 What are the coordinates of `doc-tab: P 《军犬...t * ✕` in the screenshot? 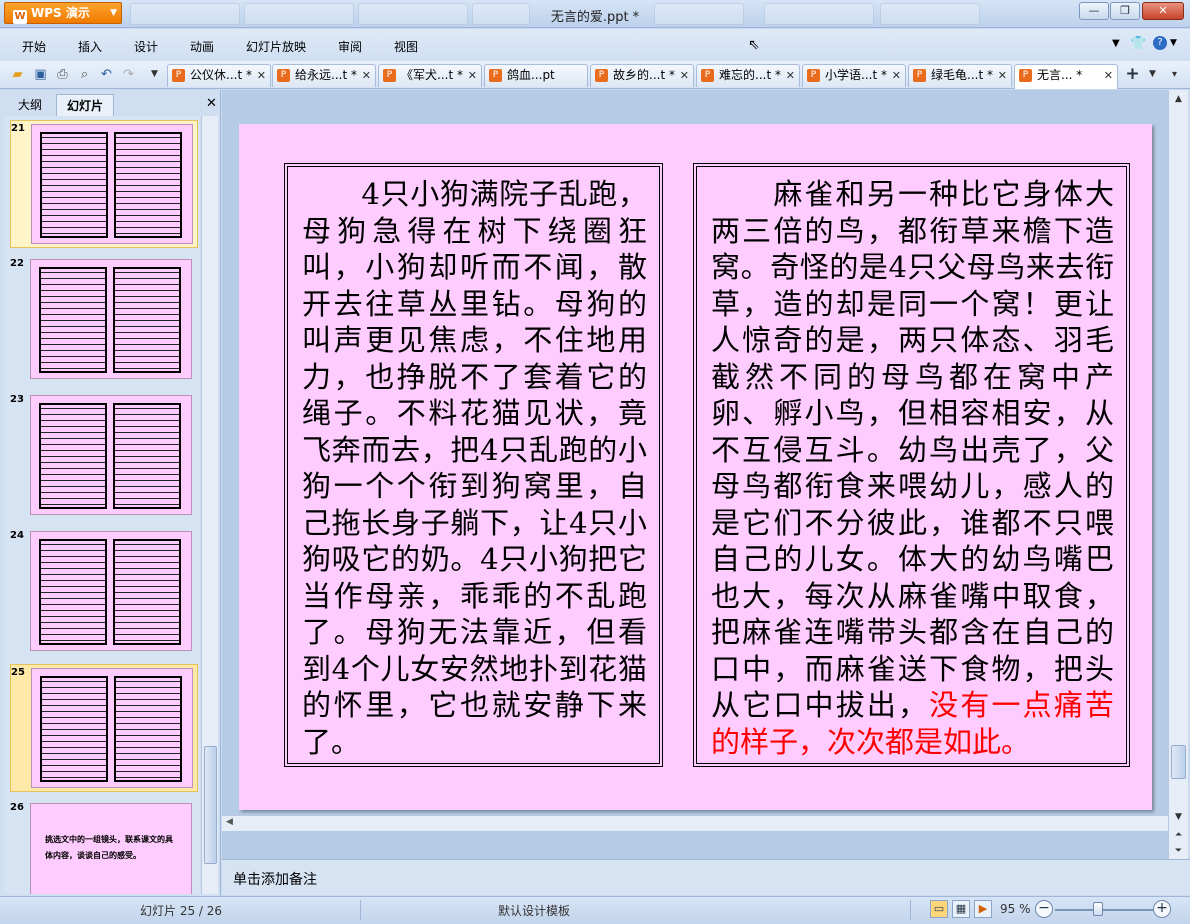 It's located at (430, 75).